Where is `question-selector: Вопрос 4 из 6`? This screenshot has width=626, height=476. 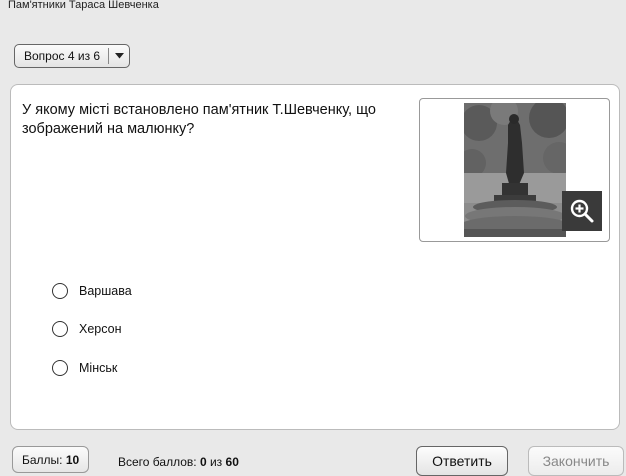 question-selector: Вопрос 4 из 6 is located at coordinates (72, 56).